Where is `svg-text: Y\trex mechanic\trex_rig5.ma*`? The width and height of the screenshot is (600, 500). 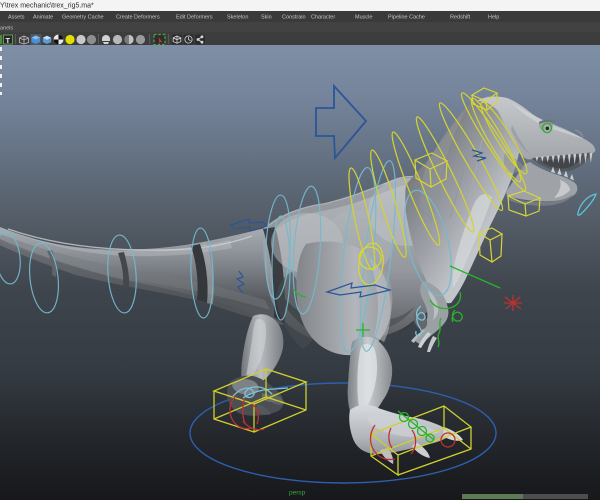 svg-text: Y\trex mechanic\trex_rig5.ma* is located at coordinates (47, 6).